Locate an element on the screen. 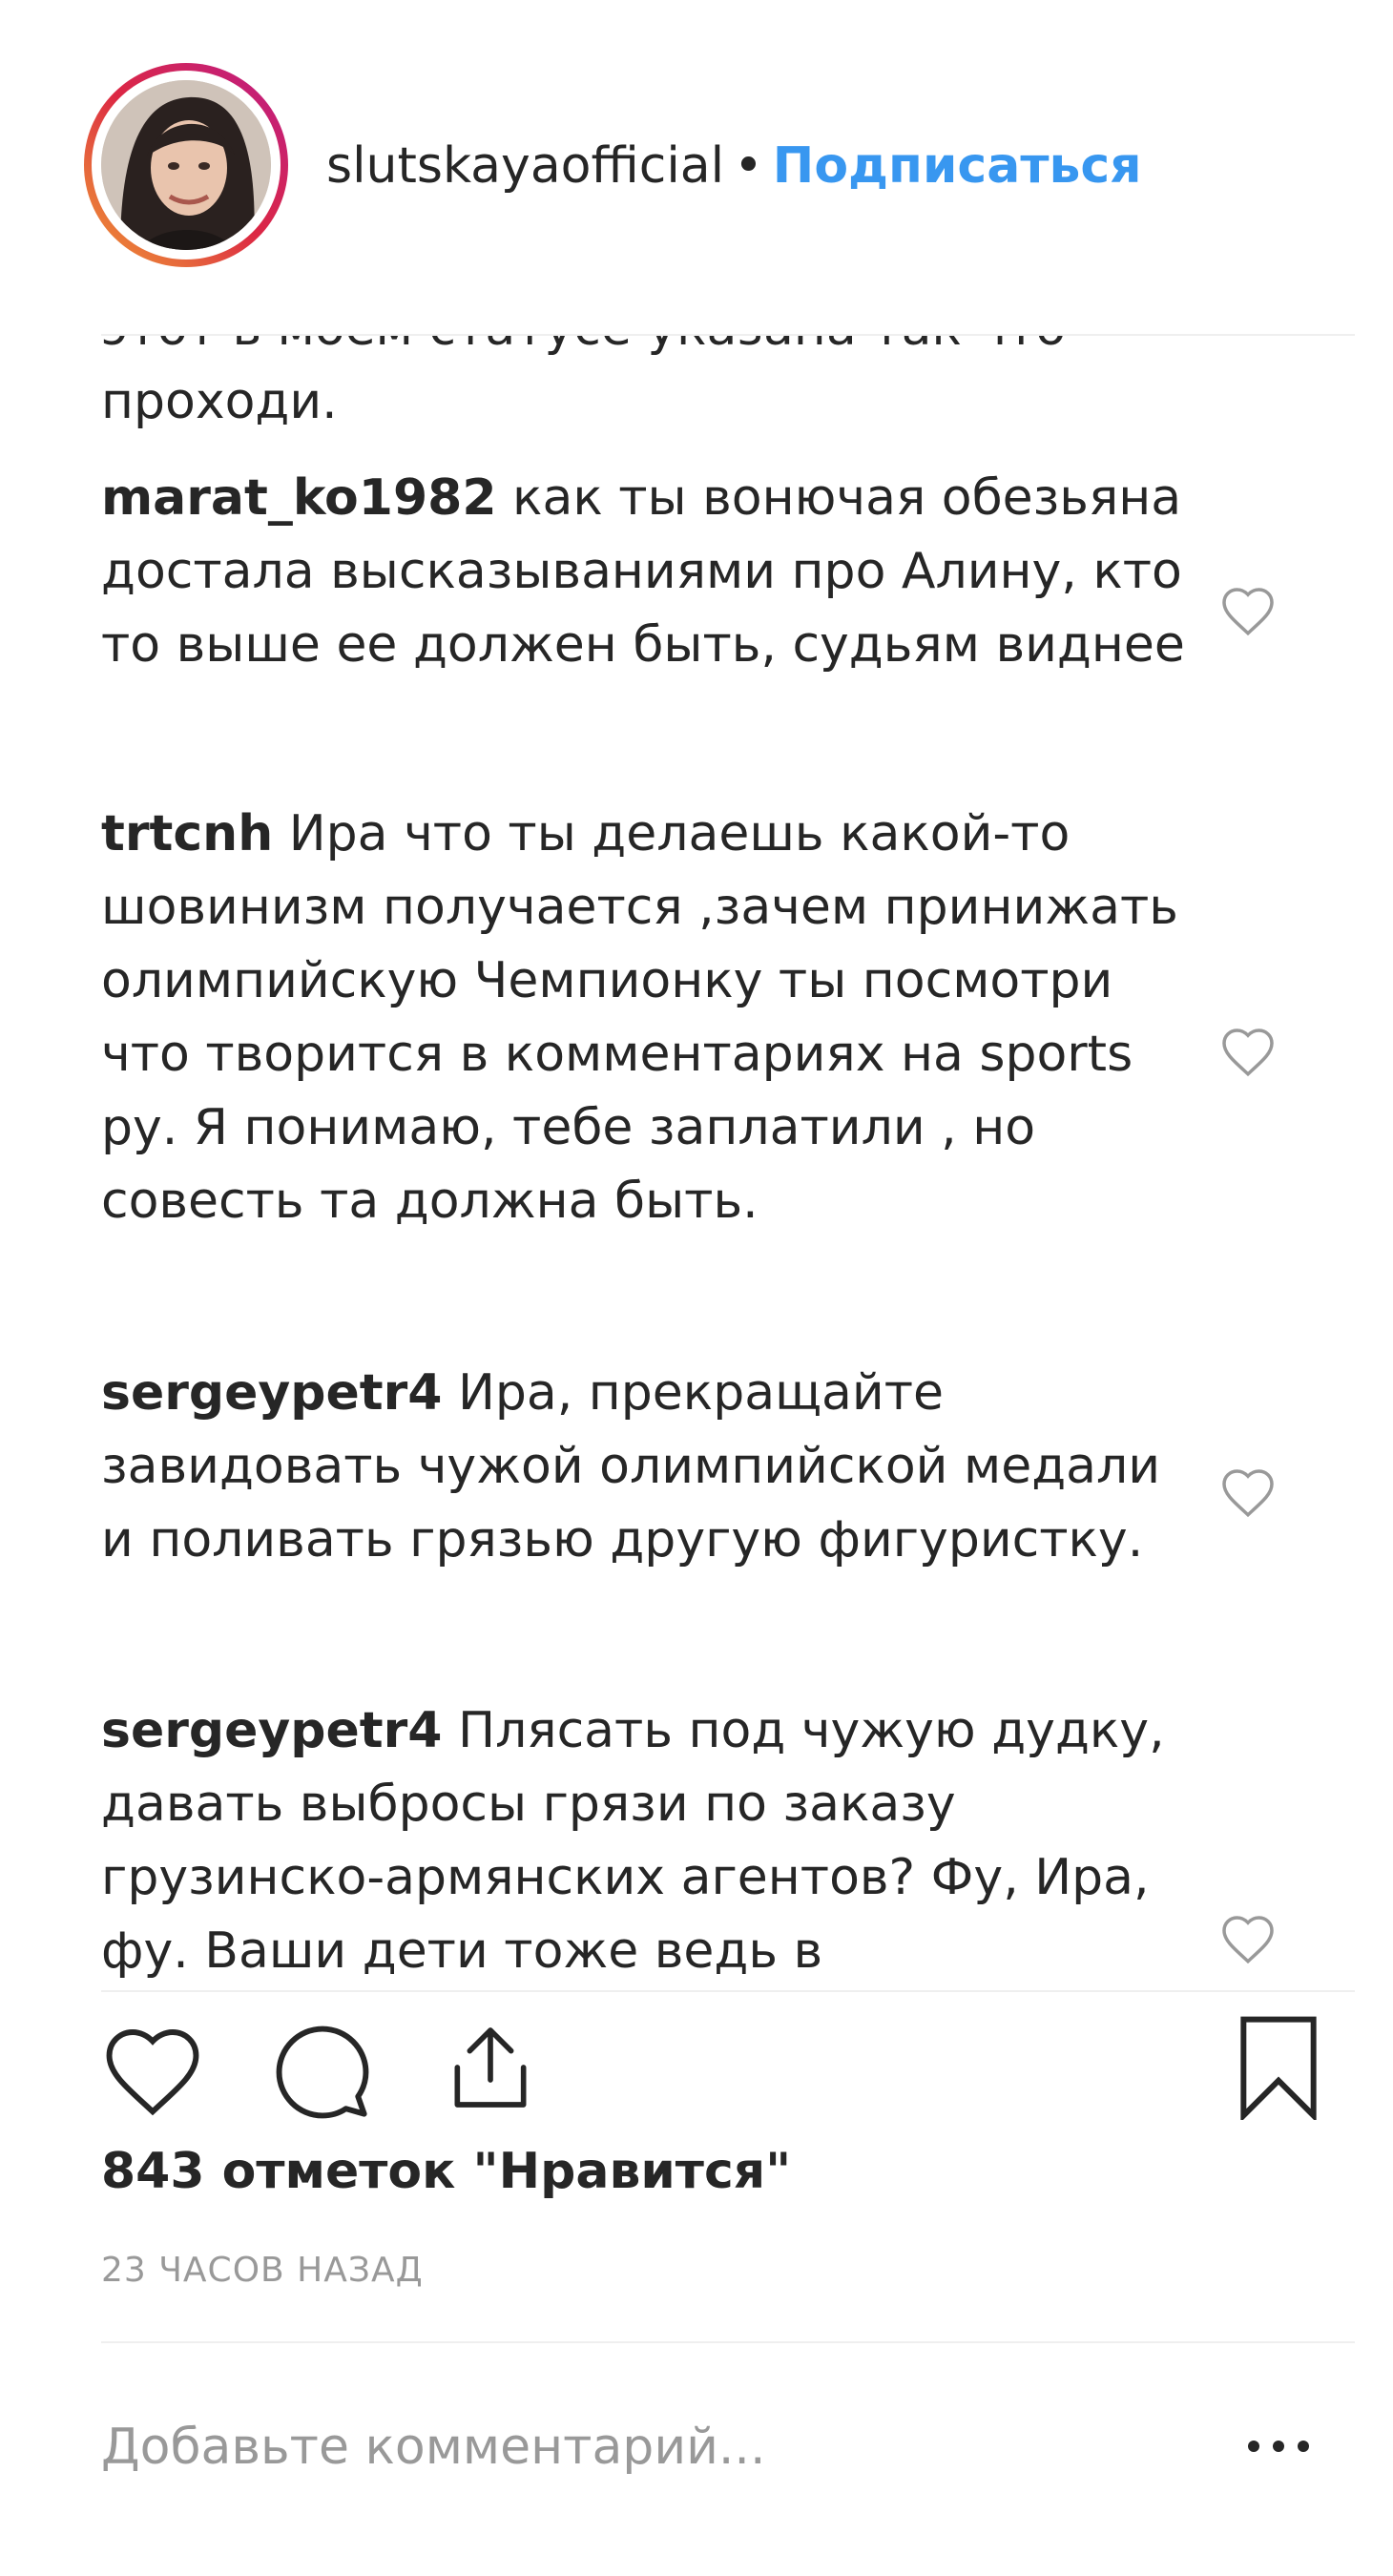  avatar-photo is located at coordinates (186, 165).